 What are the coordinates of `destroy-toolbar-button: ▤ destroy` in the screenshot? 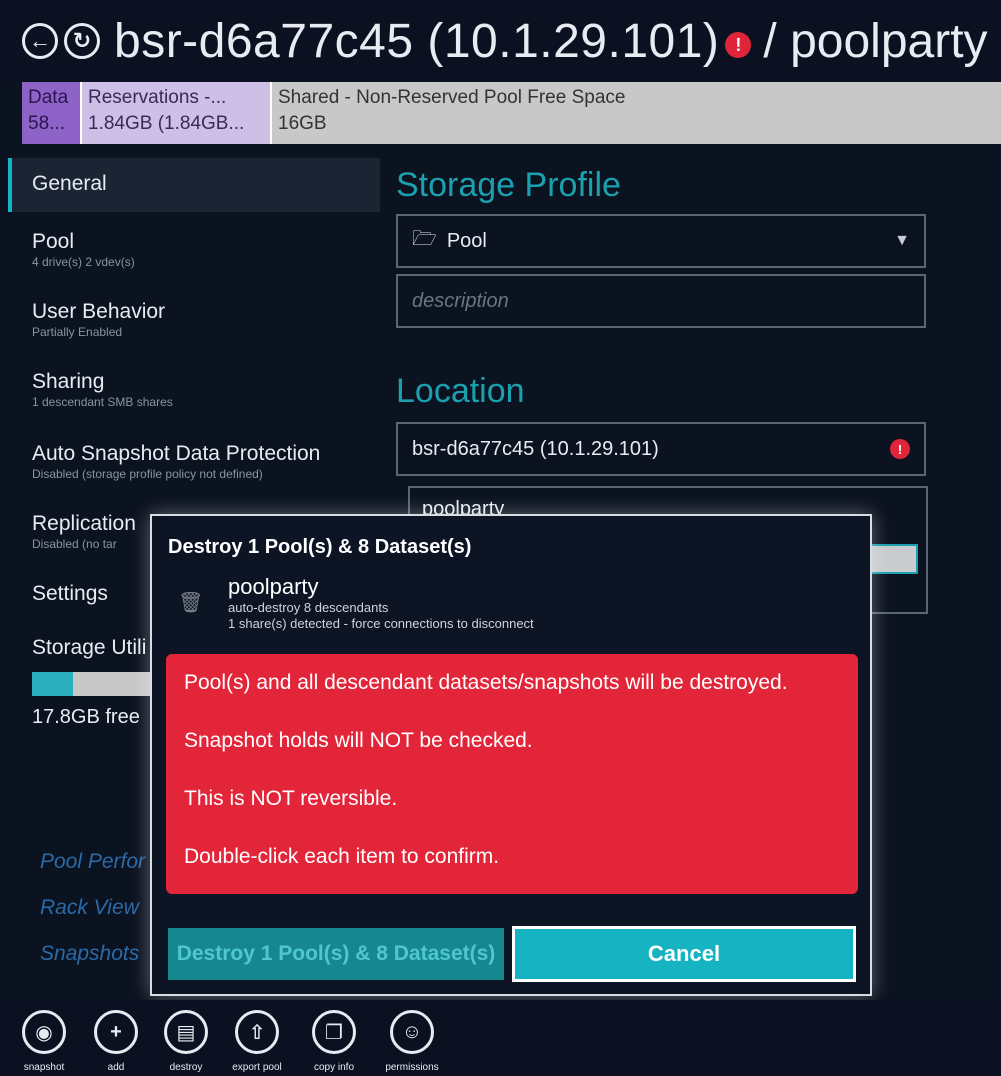 It's located at (186, 1041).